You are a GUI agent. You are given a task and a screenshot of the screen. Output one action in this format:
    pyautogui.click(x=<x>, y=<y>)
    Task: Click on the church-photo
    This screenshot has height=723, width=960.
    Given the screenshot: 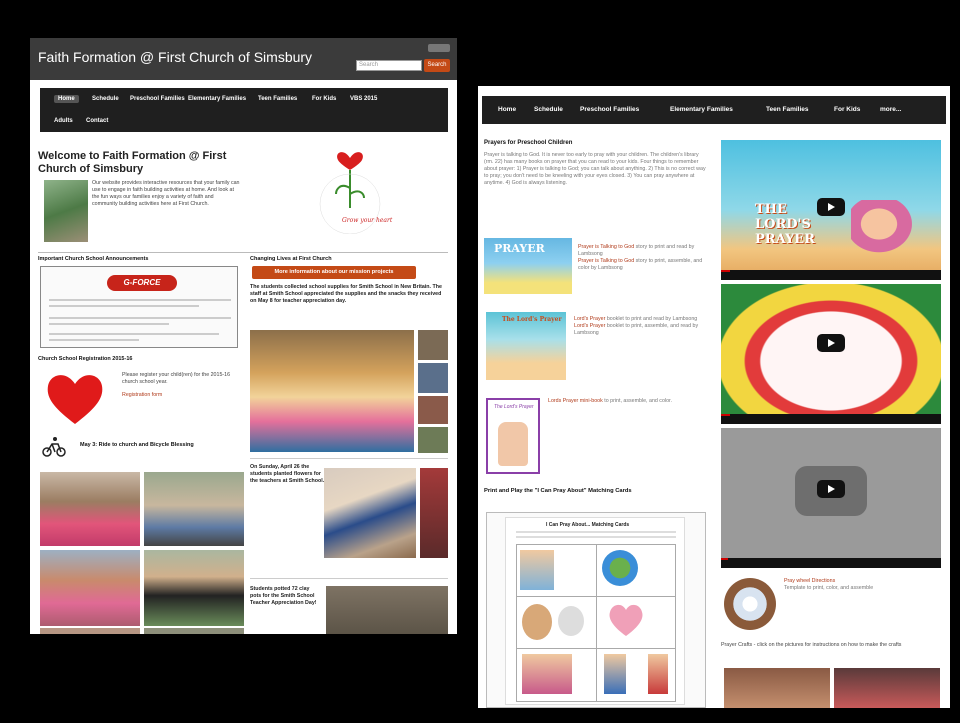 What is the action you would take?
    pyautogui.click(x=66, y=211)
    